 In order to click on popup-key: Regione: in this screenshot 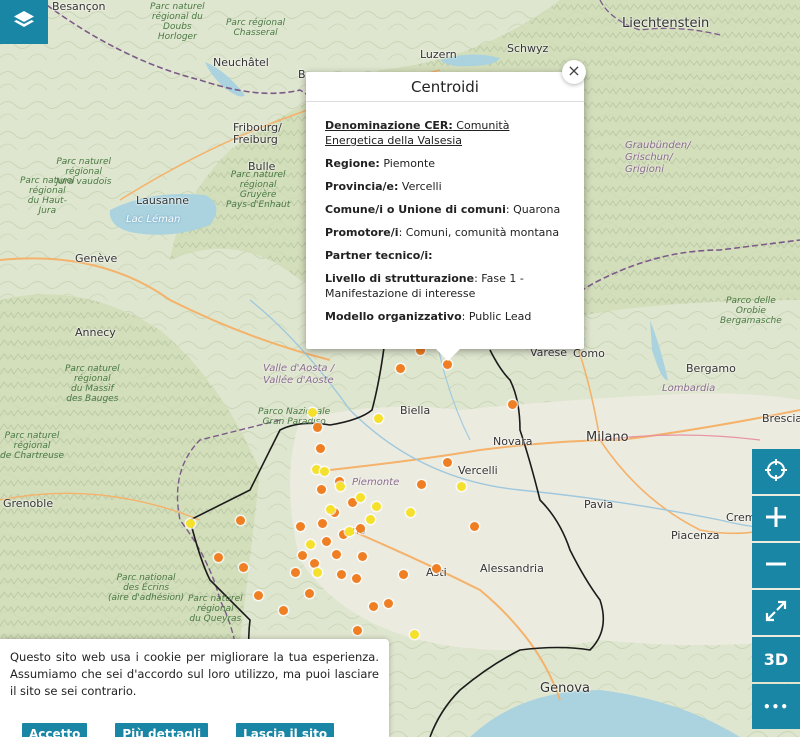, I will do `click(352, 163)`.